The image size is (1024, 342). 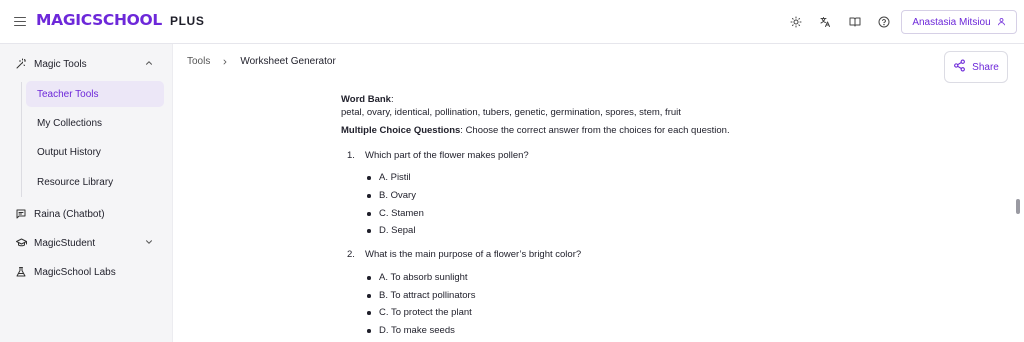 I want to click on sidebar-item-label: Raina (Chatbot), so click(x=69, y=214).